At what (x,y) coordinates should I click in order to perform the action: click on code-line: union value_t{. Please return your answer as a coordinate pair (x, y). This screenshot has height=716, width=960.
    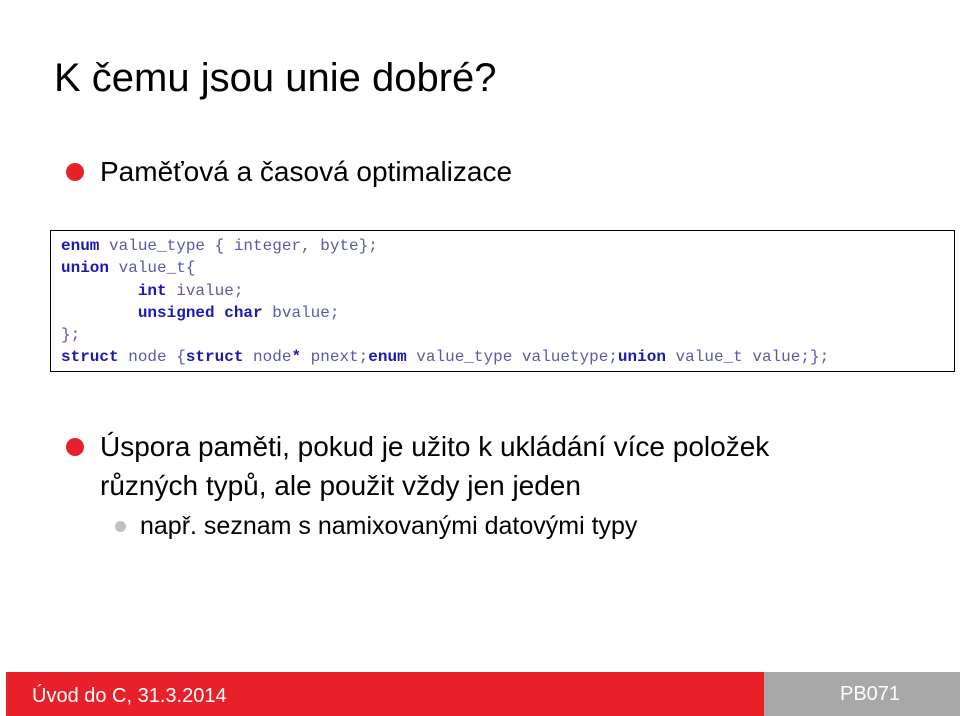
    Looking at the image, I should click on (507, 268).